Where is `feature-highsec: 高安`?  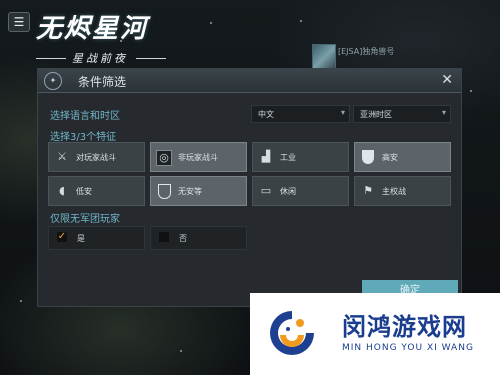
feature-highsec: 高安 is located at coordinates (402, 157).